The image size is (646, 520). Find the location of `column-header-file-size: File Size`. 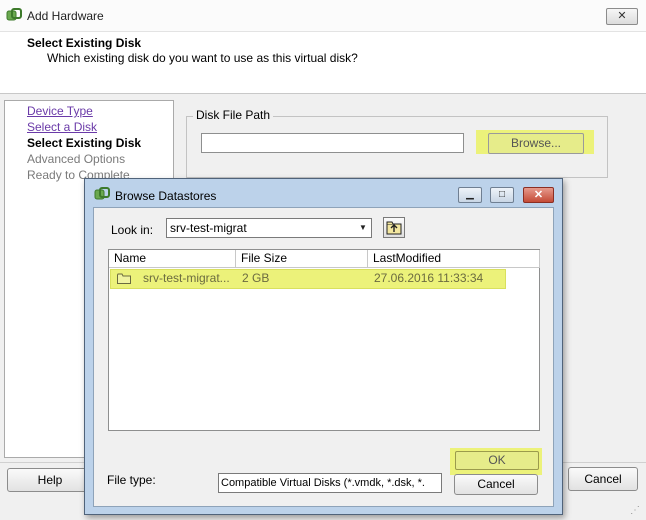

column-header-file-size: File Size is located at coordinates (302, 259).